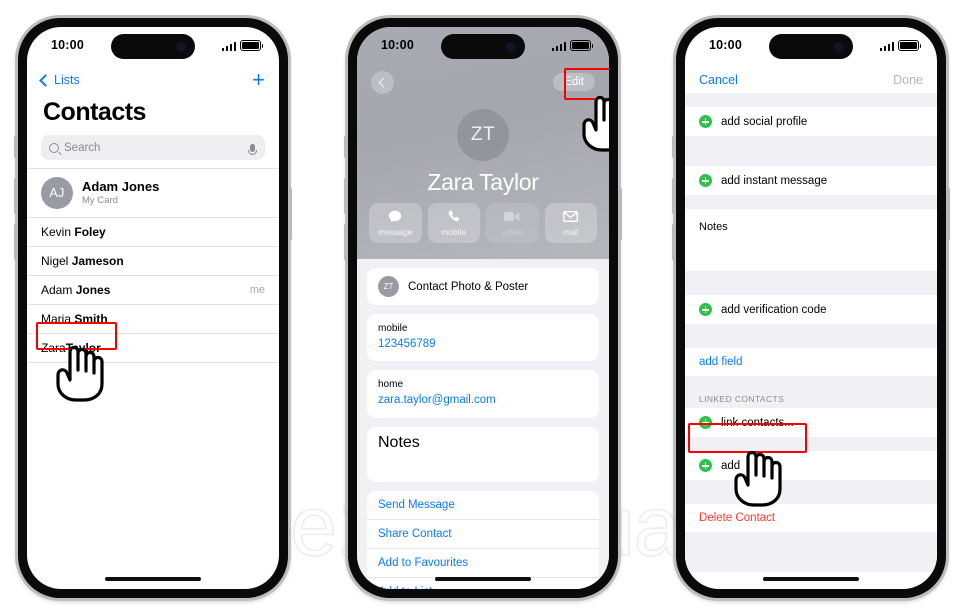 The image size is (965, 616). What do you see at coordinates (811, 579) in the screenshot?
I see `home-indicator` at bounding box center [811, 579].